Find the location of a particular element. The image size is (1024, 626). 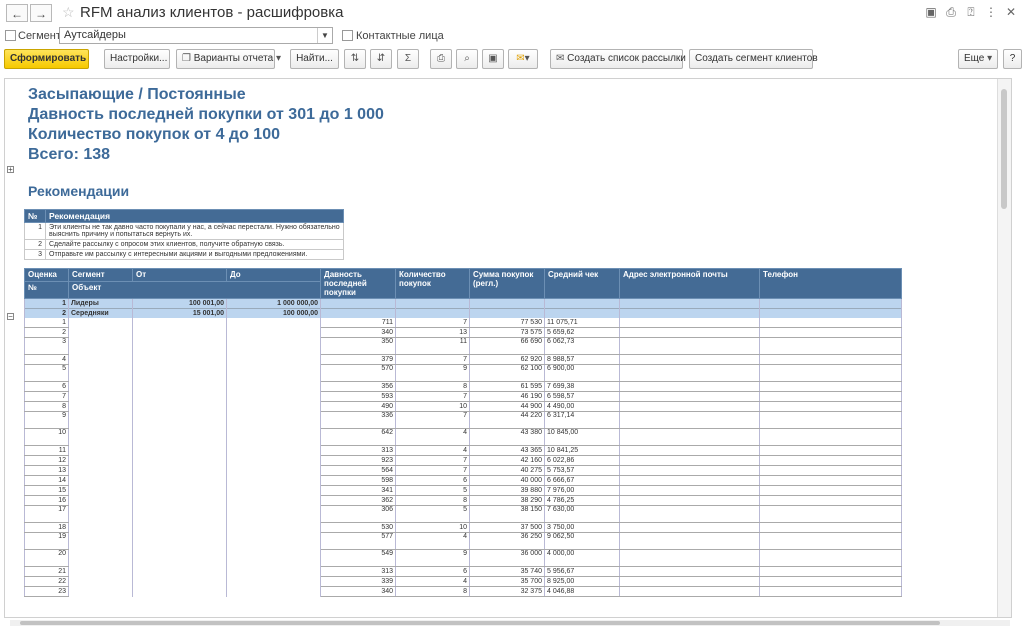

sum-button: Σ is located at coordinates (408, 59).